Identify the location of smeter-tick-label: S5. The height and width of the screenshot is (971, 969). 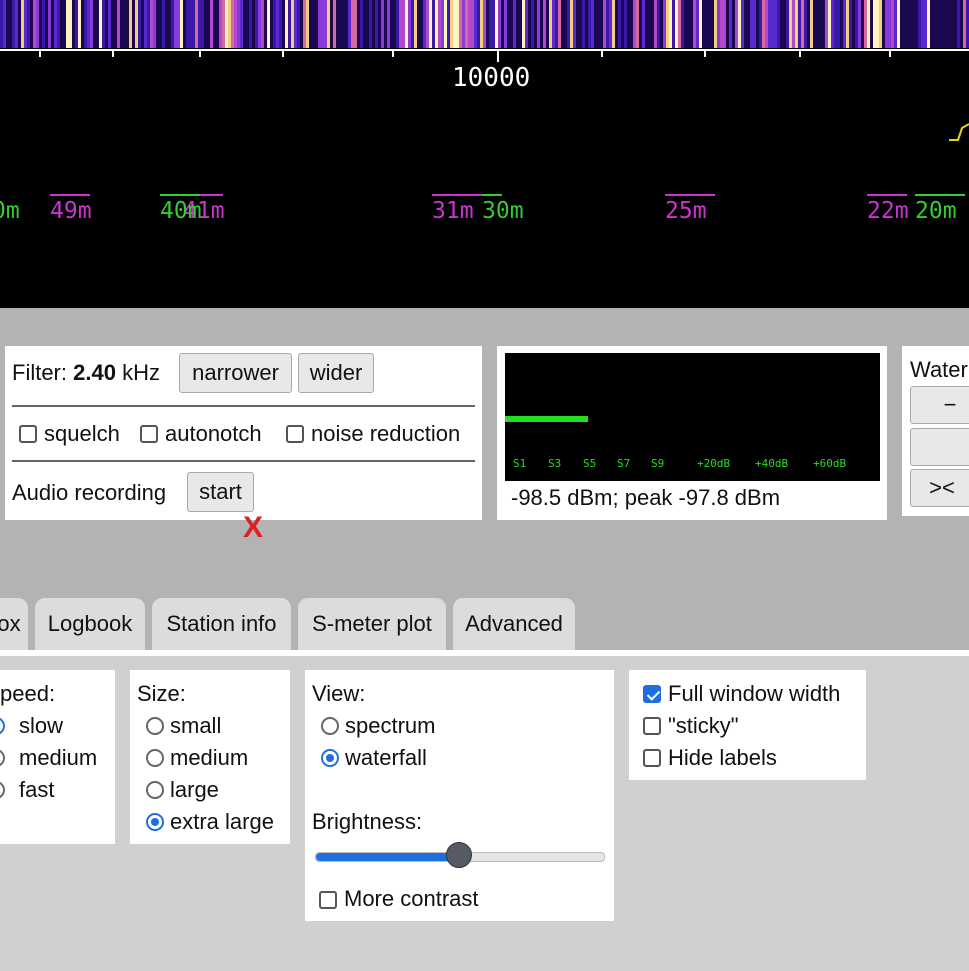
(590, 463).